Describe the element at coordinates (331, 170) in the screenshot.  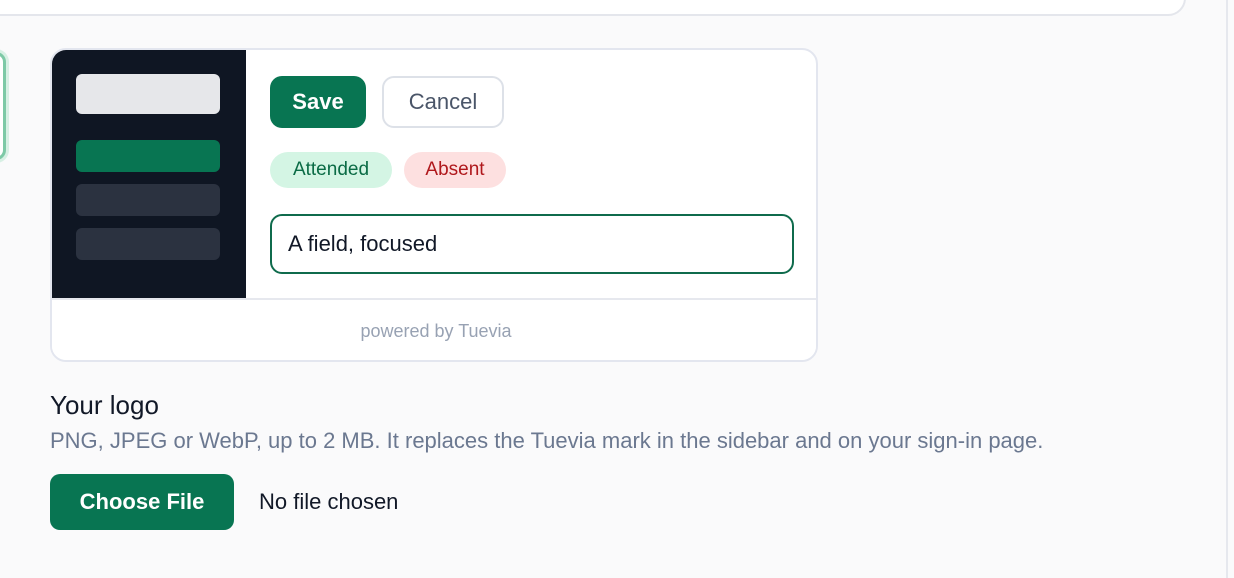
I see `attended-badge: Attended` at that location.